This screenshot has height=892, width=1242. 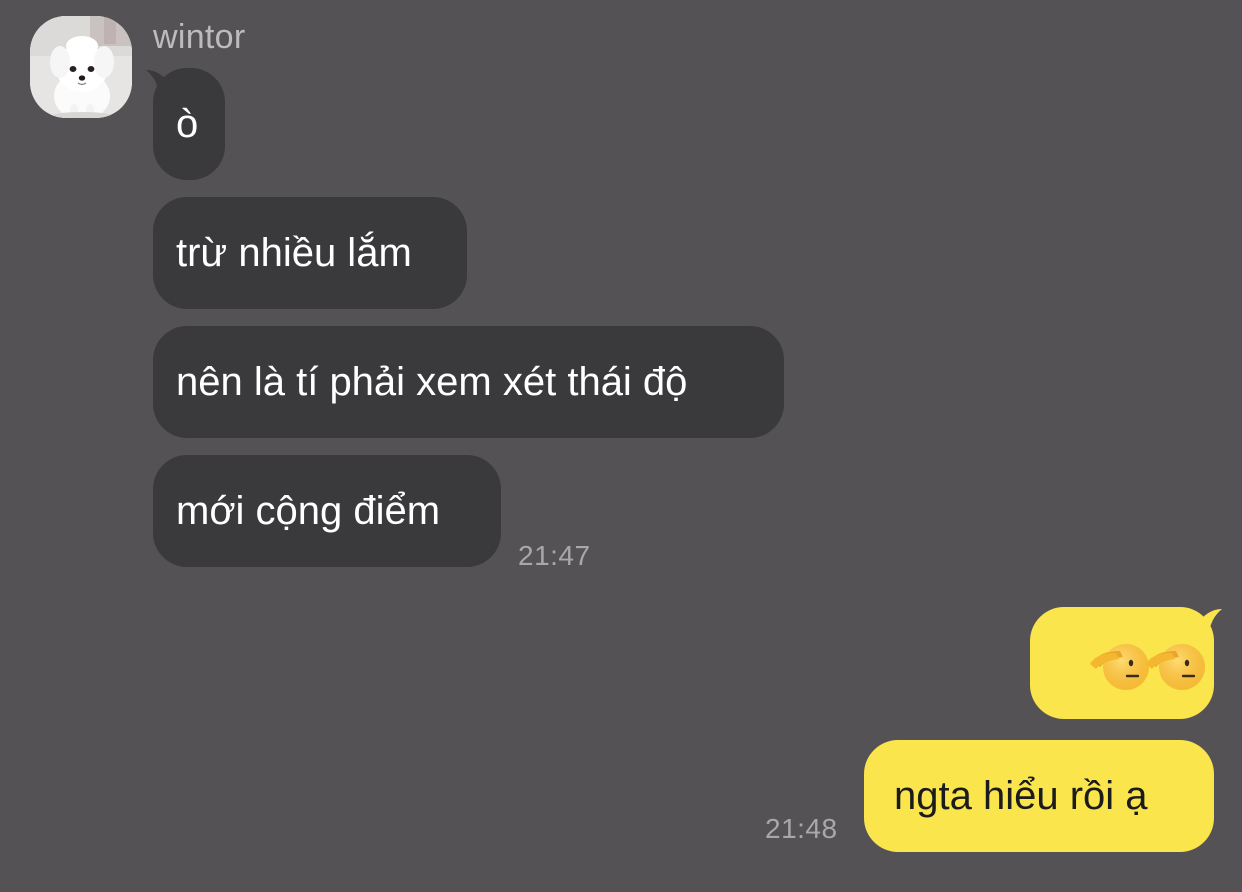 I want to click on saluting-face-emoji-pair, so click(x=1147, y=667).